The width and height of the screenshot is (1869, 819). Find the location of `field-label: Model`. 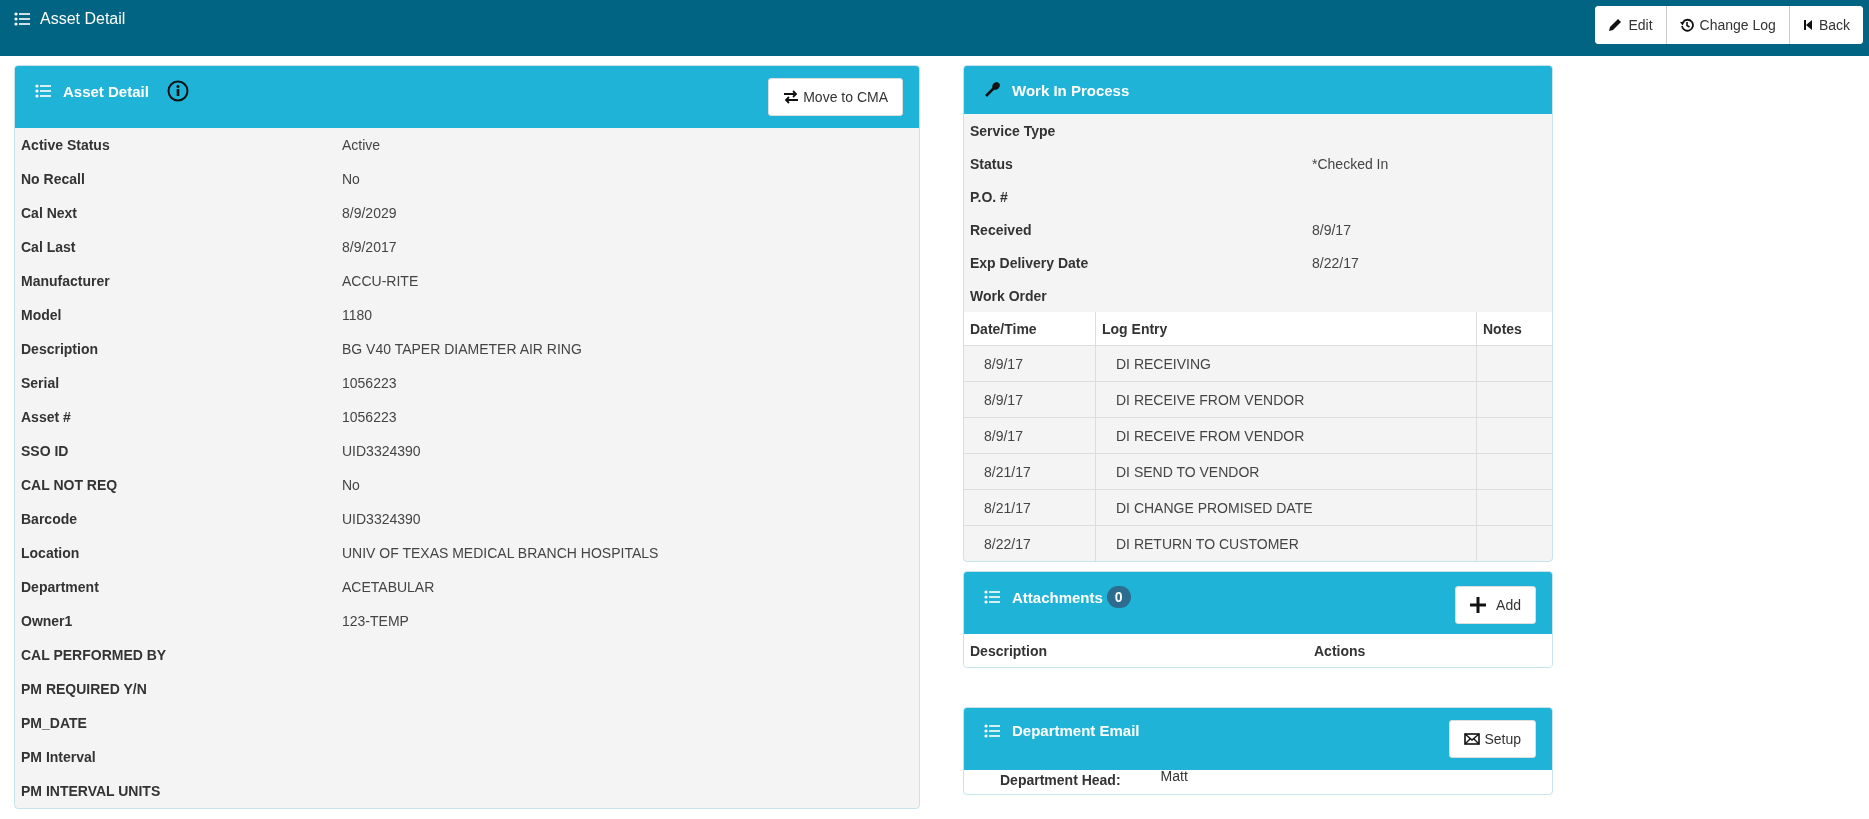

field-label: Model is located at coordinates (42, 315).